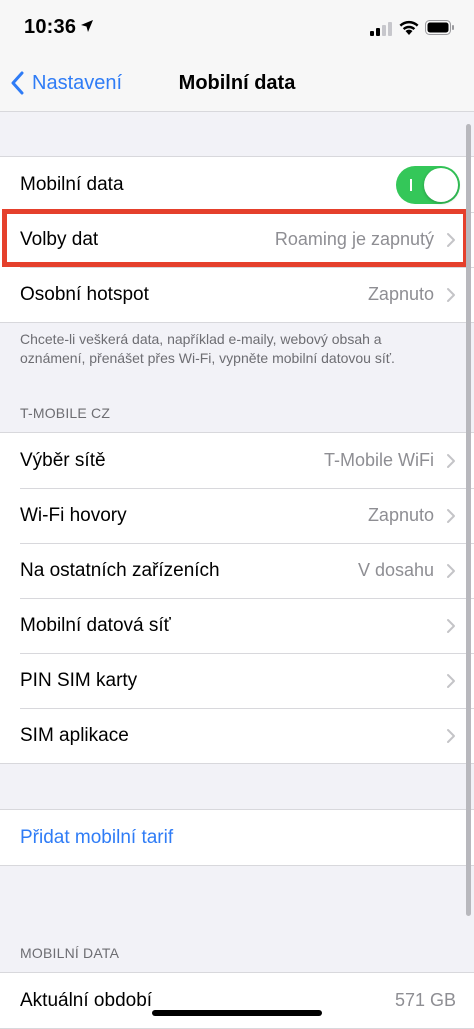 The width and height of the screenshot is (474, 1029). I want to click on location-arrow-icon, so click(87, 26).